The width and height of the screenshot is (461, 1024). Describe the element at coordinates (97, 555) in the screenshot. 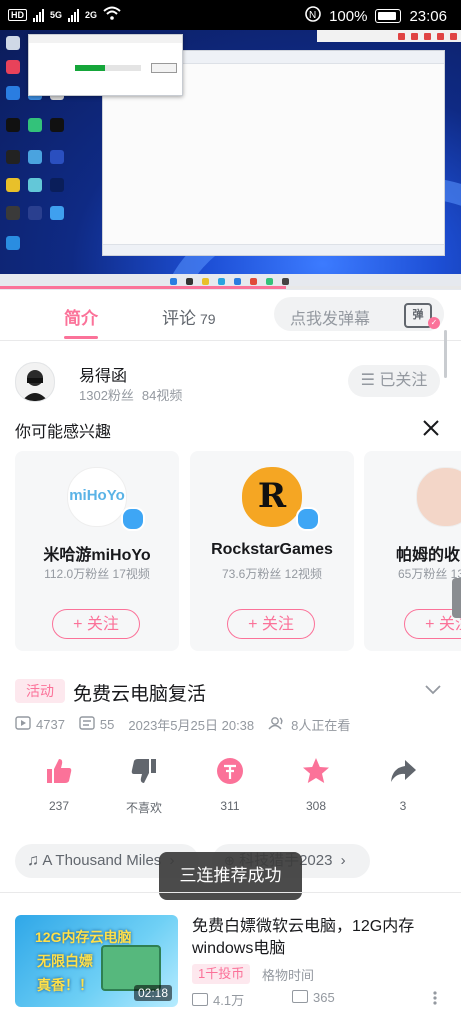

I see `channel-name: 米哈游miHoYo` at that location.